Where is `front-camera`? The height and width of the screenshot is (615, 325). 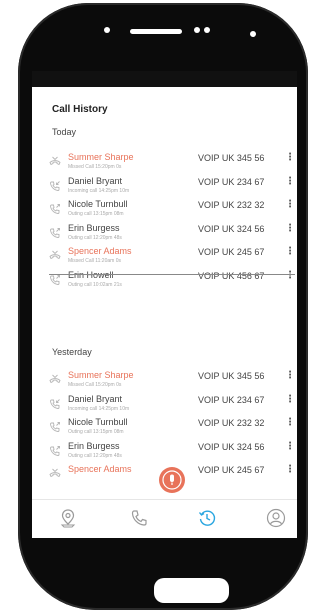
front-camera is located at coordinates (107, 30).